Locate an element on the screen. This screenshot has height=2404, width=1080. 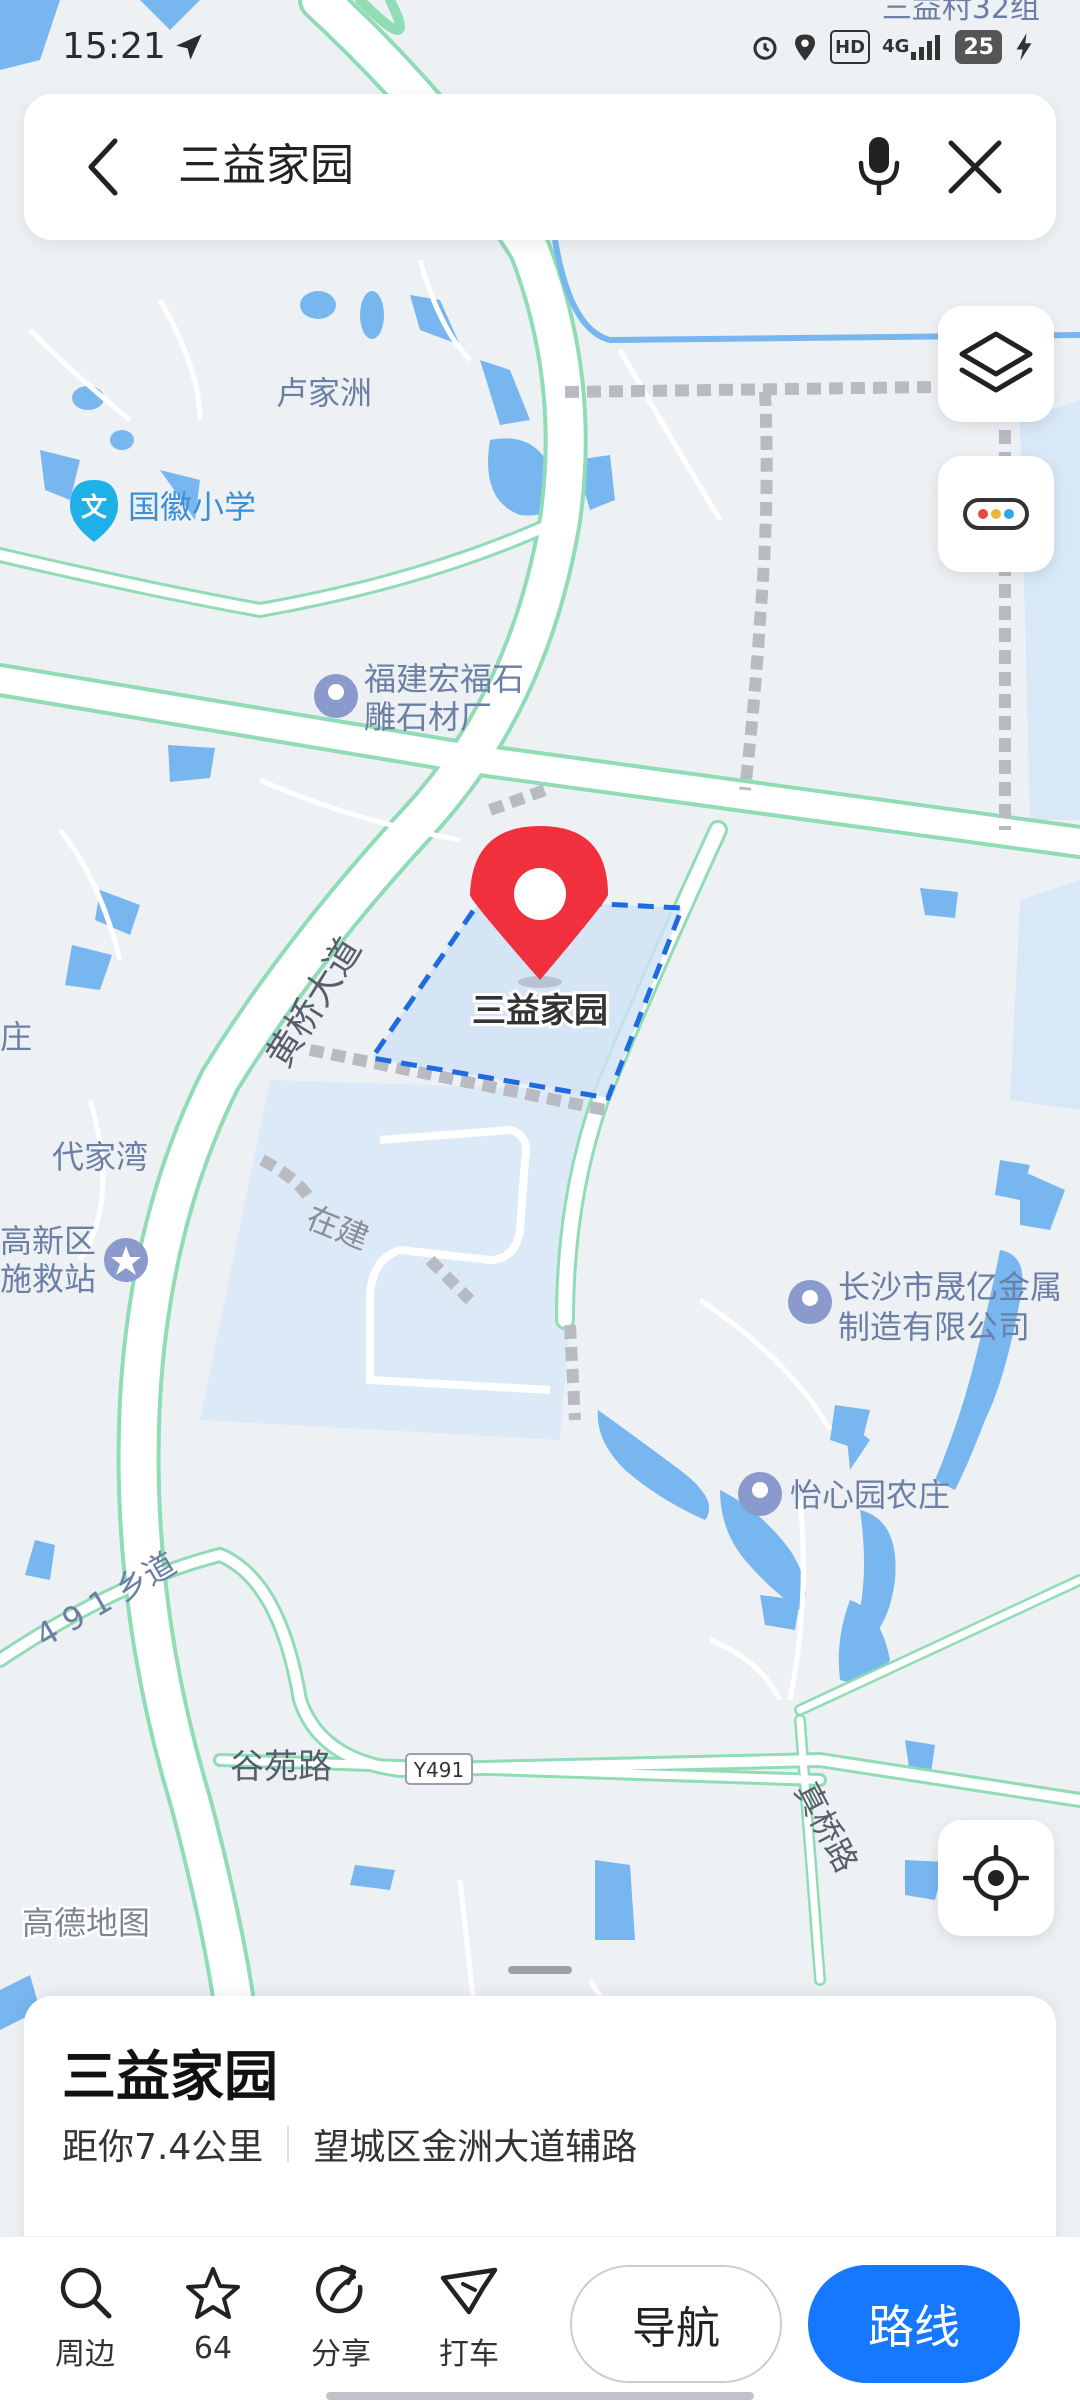
map-label-destination: 三益家园 is located at coordinates (540, 1011).